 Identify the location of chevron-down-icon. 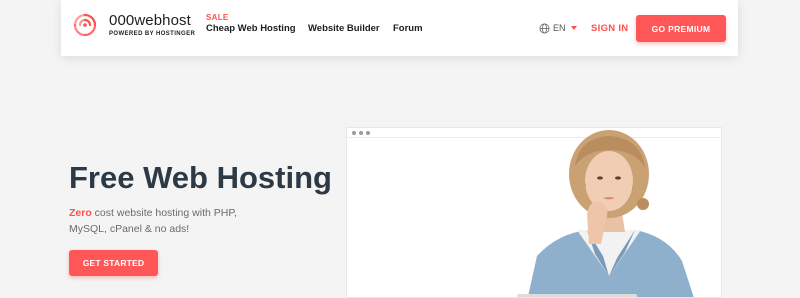
(573, 28).